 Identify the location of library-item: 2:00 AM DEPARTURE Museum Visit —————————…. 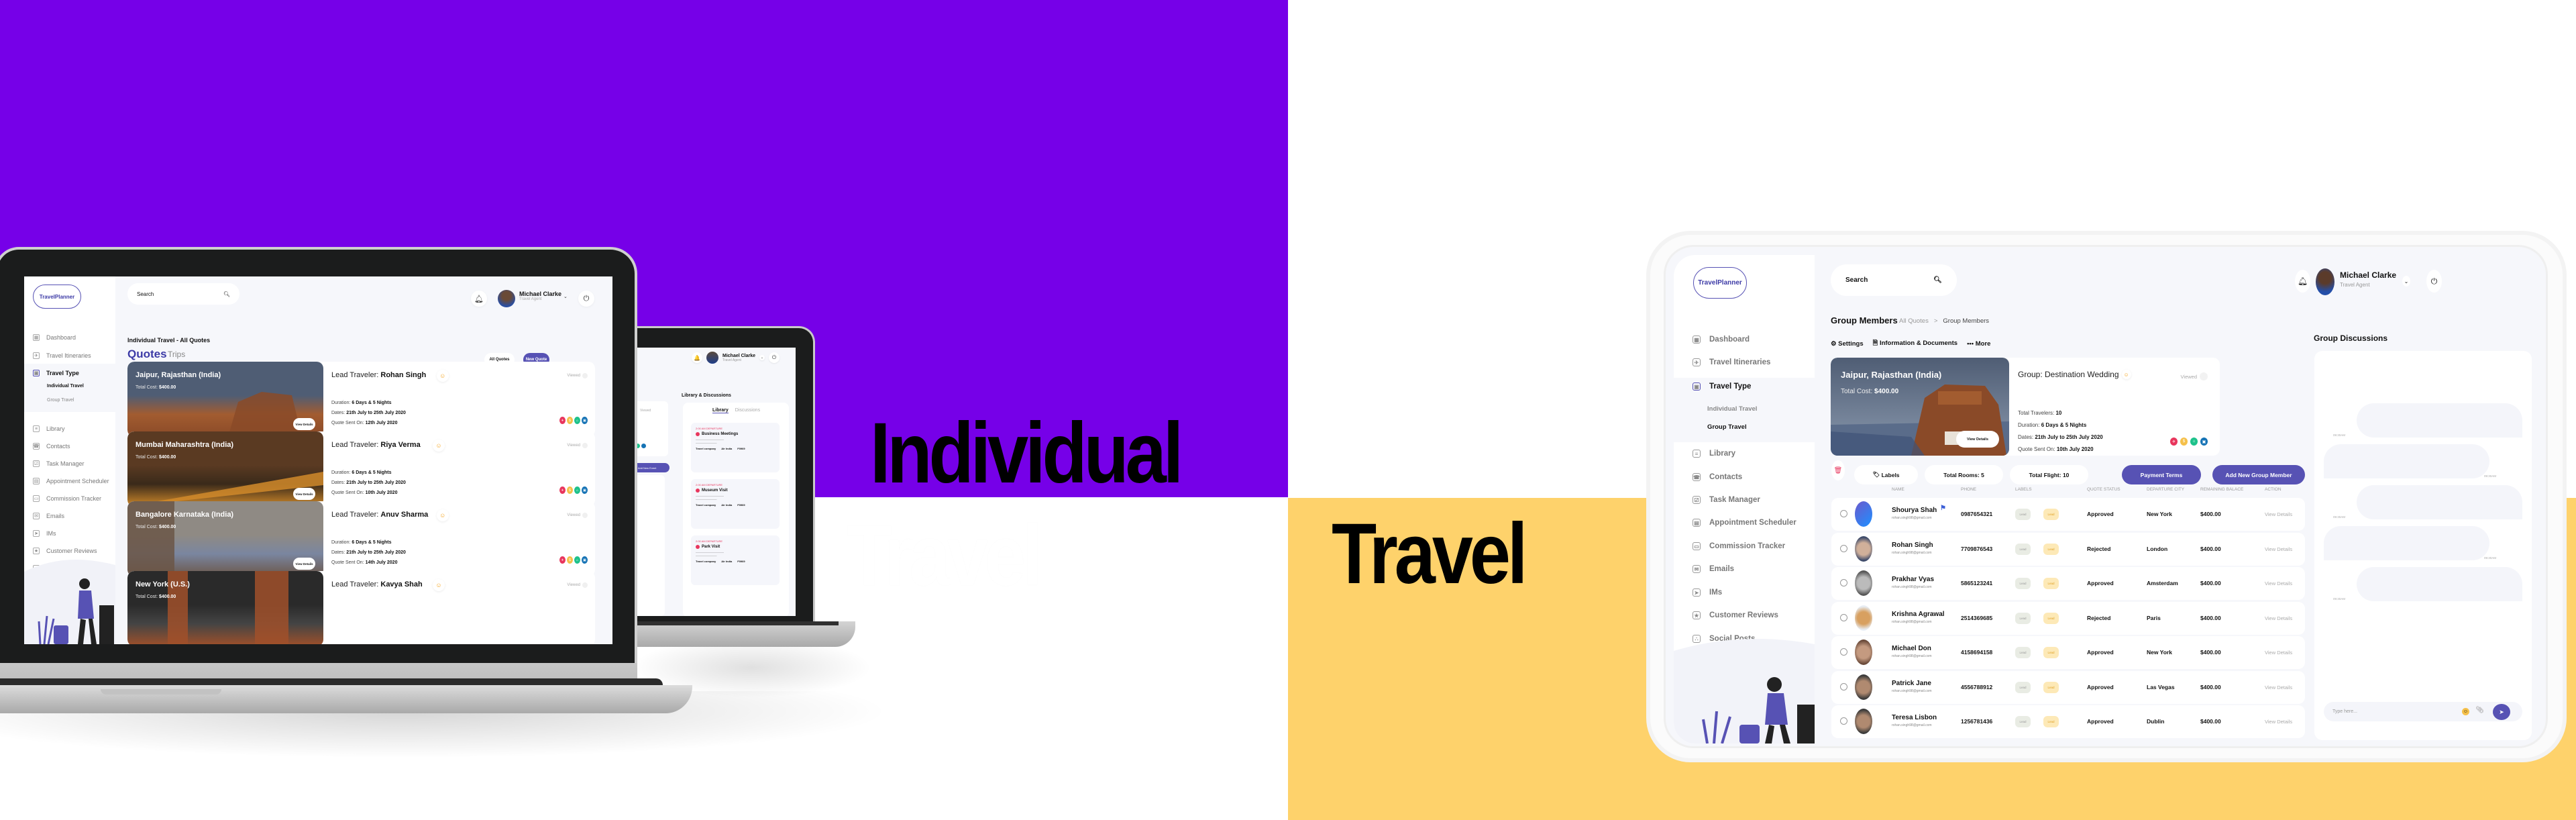
(735, 504).